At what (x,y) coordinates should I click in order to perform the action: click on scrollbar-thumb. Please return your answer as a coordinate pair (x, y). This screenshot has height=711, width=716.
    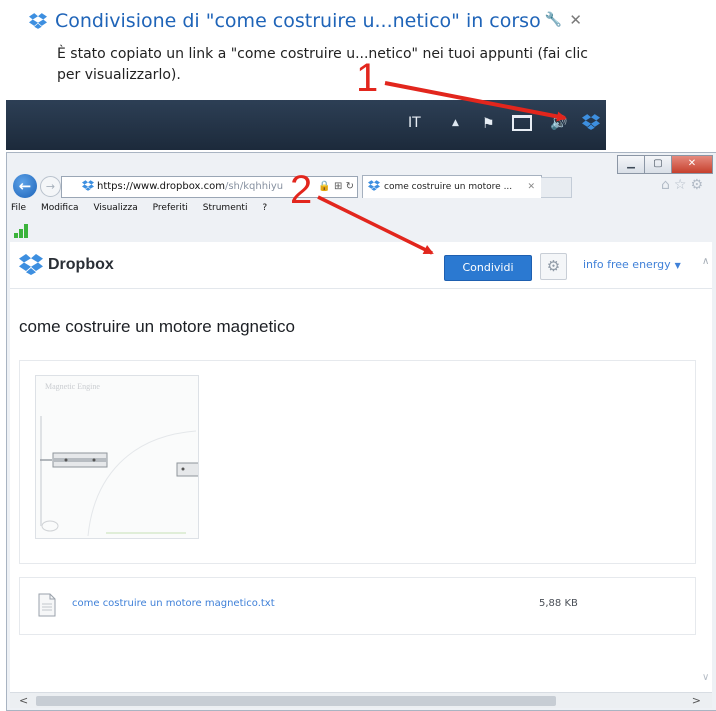
    Looking at the image, I should click on (296, 701).